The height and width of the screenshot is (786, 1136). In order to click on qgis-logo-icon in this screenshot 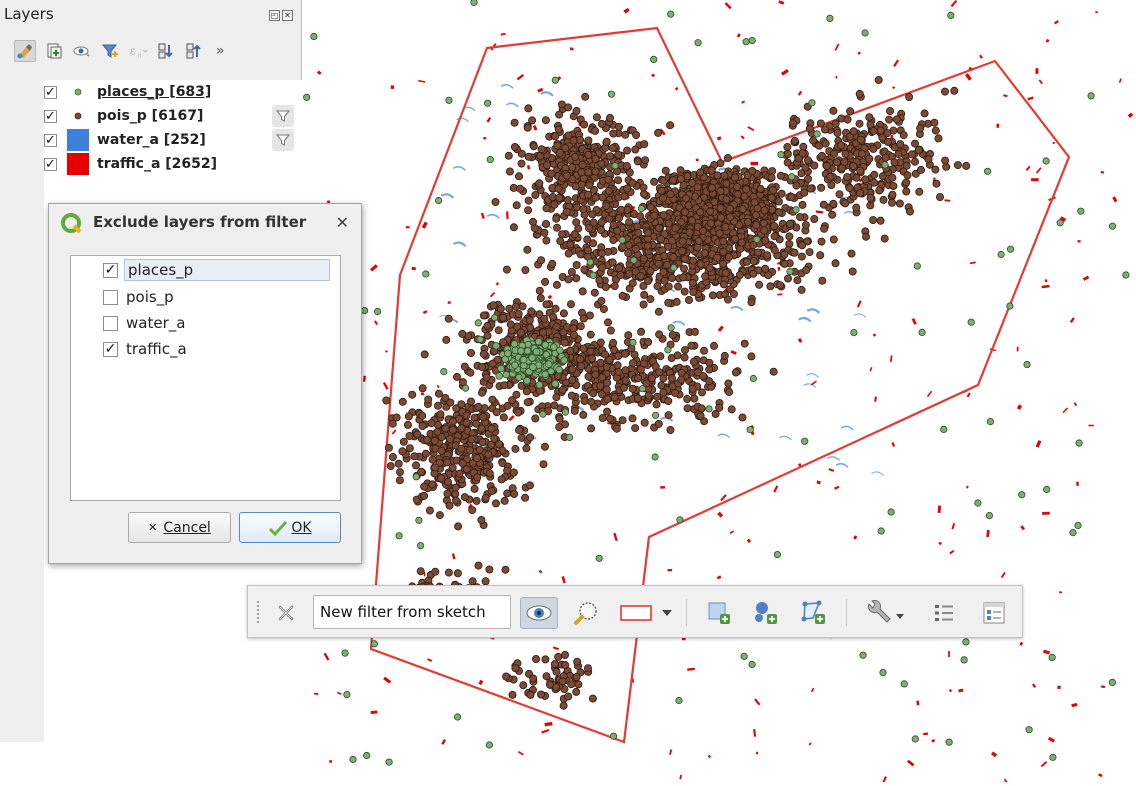, I will do `click(71, 223)`.